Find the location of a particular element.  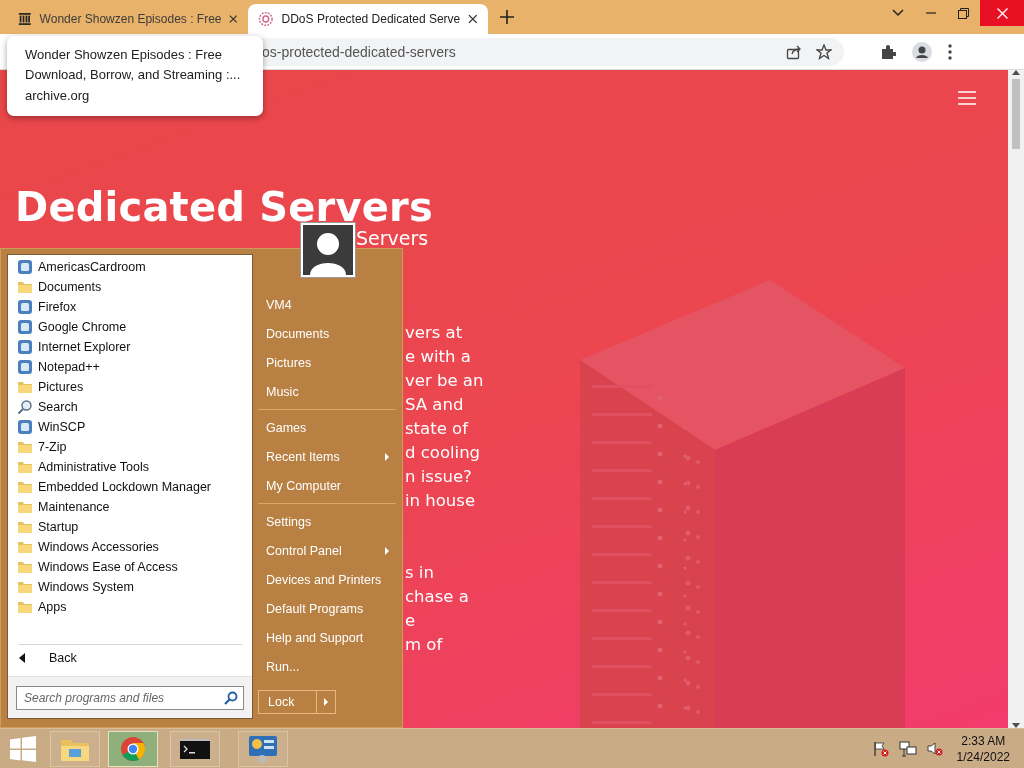

paragraph-line: in house is located at coordinates (440, 501).